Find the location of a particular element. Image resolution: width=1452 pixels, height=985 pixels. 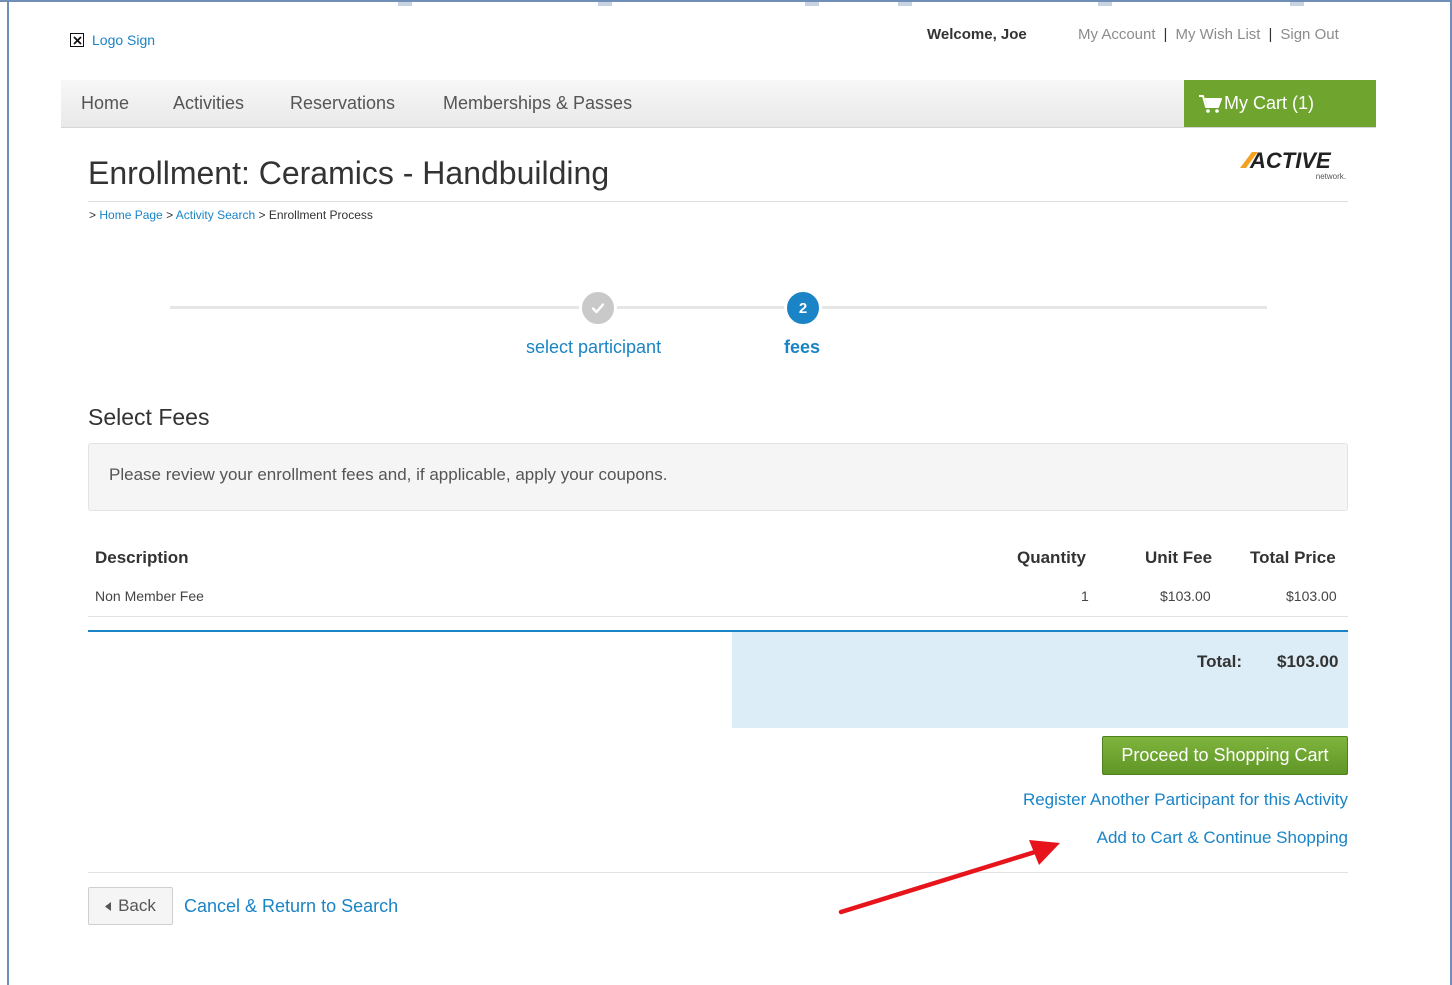

fee-quantity: 1 is located at coordinates (1085, 596).